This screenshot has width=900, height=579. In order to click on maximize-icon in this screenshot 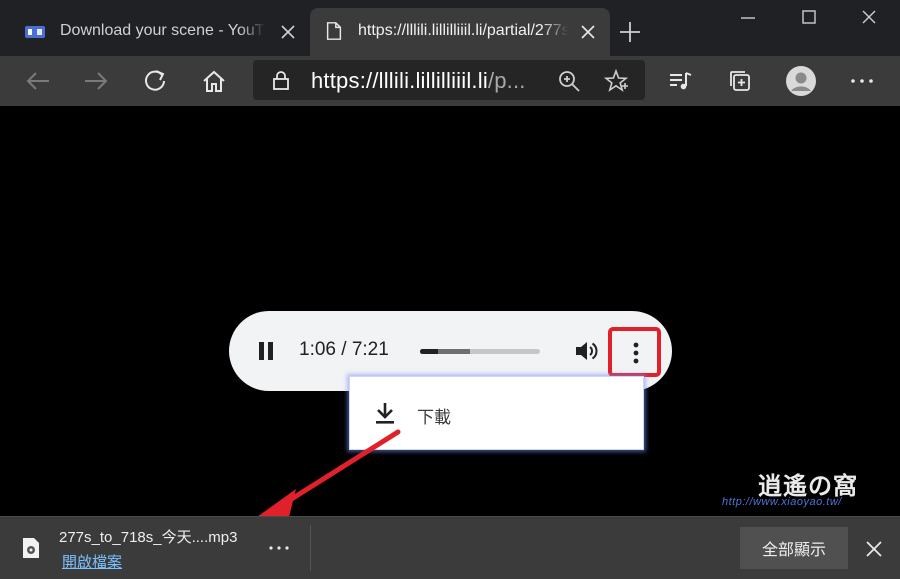, I will do `click(809, 18)`.